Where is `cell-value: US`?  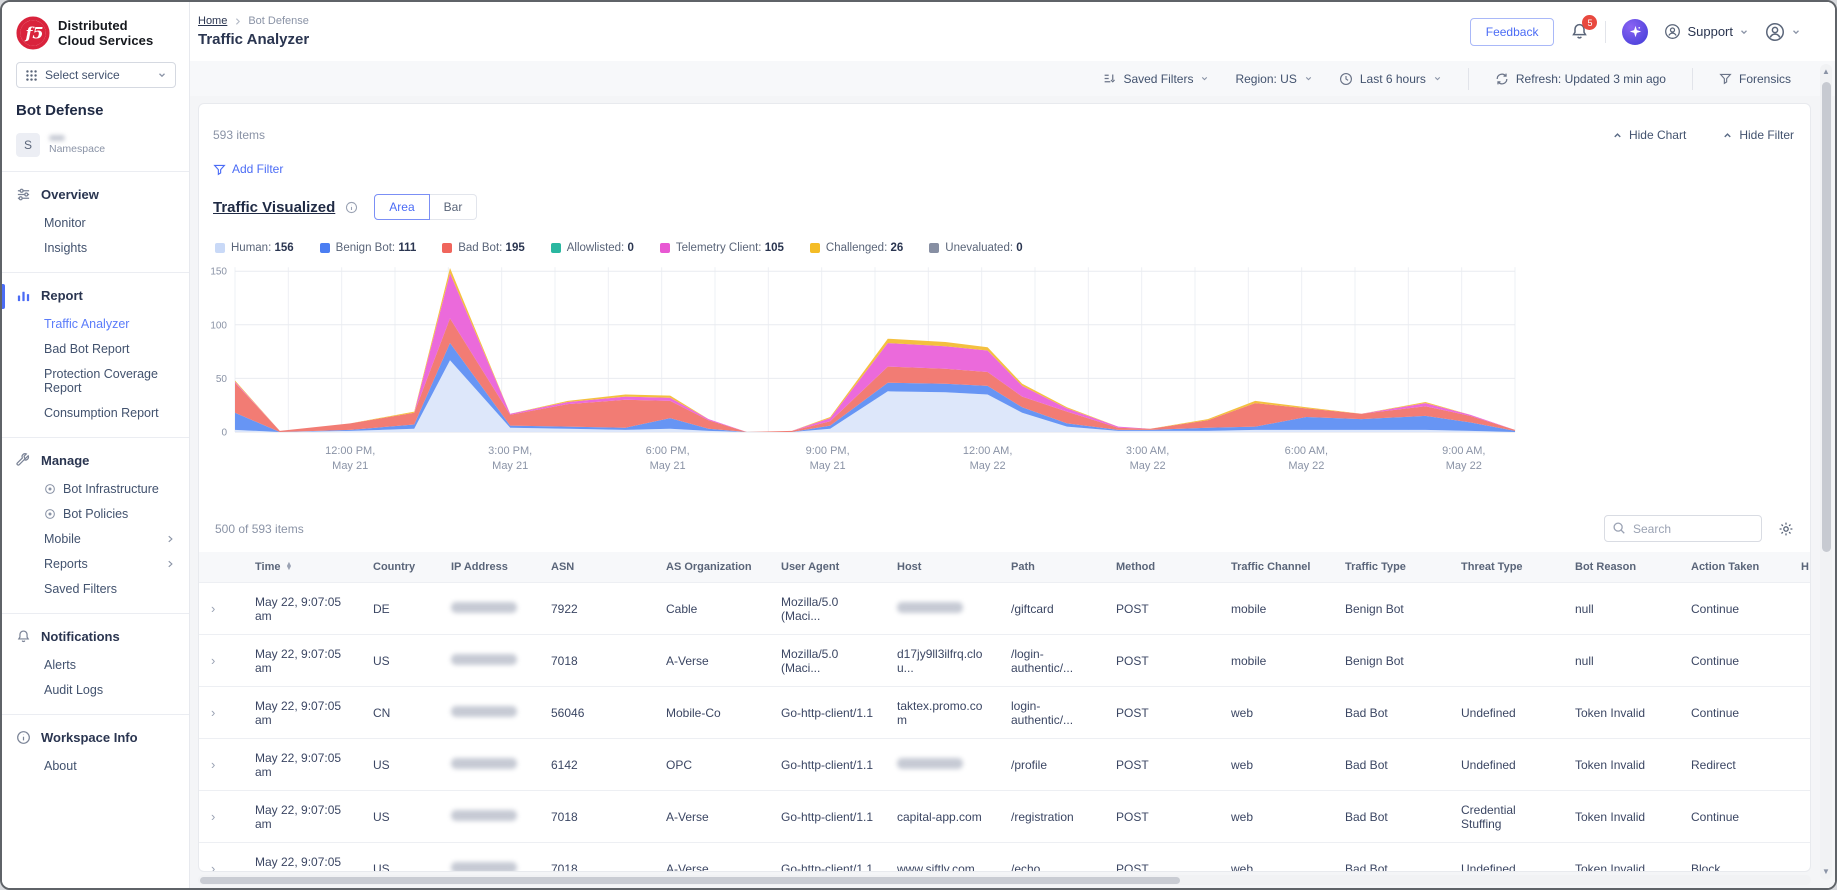 cell-value: US is located at coordinates (381, 764).